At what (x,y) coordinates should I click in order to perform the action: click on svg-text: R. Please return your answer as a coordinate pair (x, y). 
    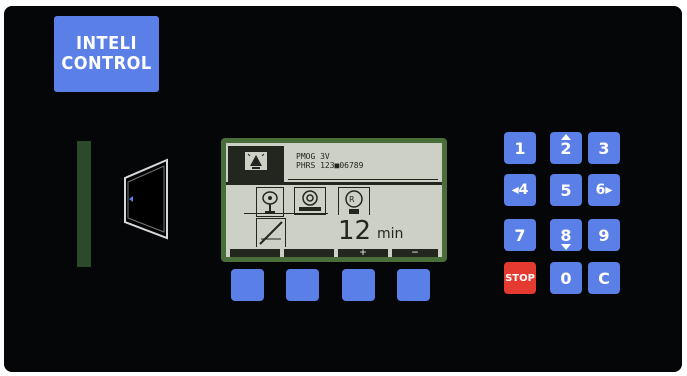
    Looking at the image, I should click on (352, 199).